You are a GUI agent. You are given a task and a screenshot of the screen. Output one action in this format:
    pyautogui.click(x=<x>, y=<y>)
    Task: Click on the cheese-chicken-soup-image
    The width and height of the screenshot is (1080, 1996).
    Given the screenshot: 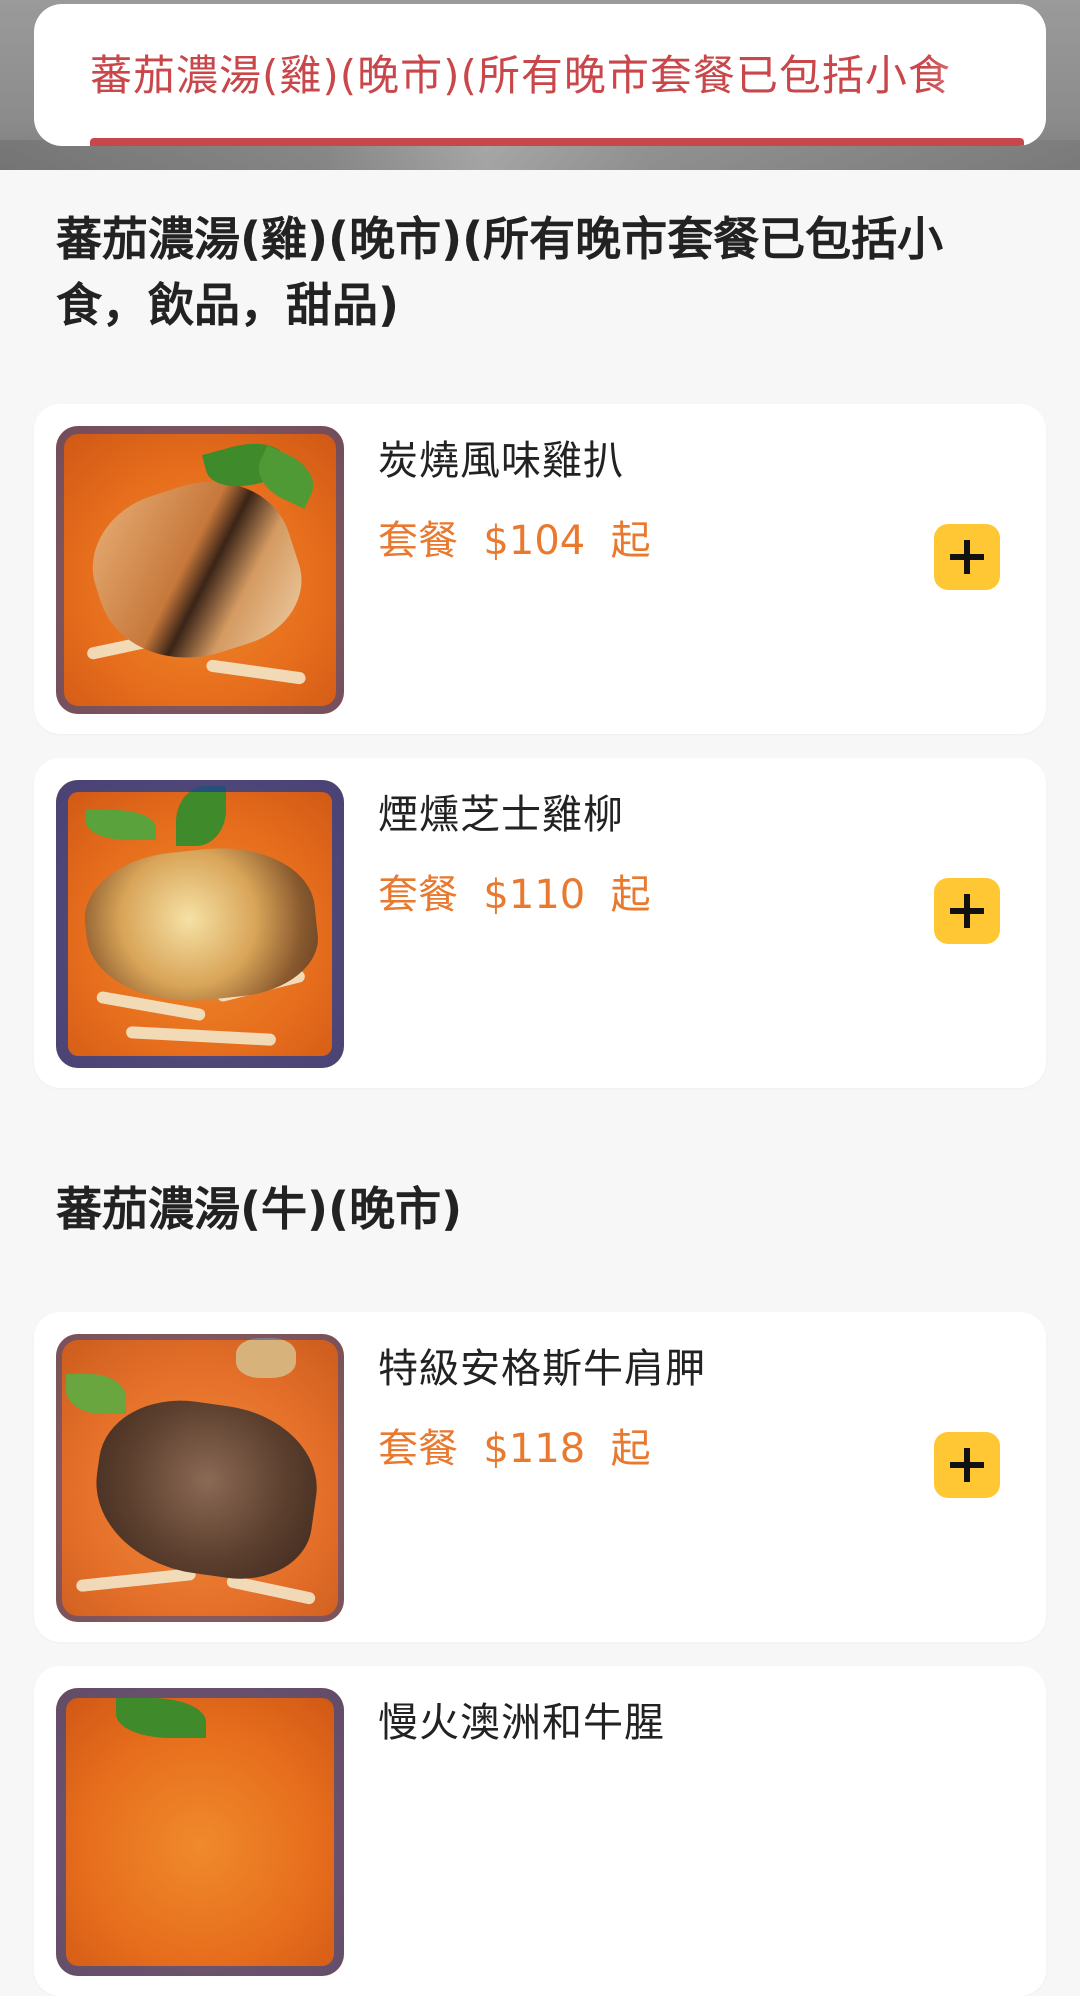 What is the action you would take?
    pyautogui.click(x=200, y=924)
    